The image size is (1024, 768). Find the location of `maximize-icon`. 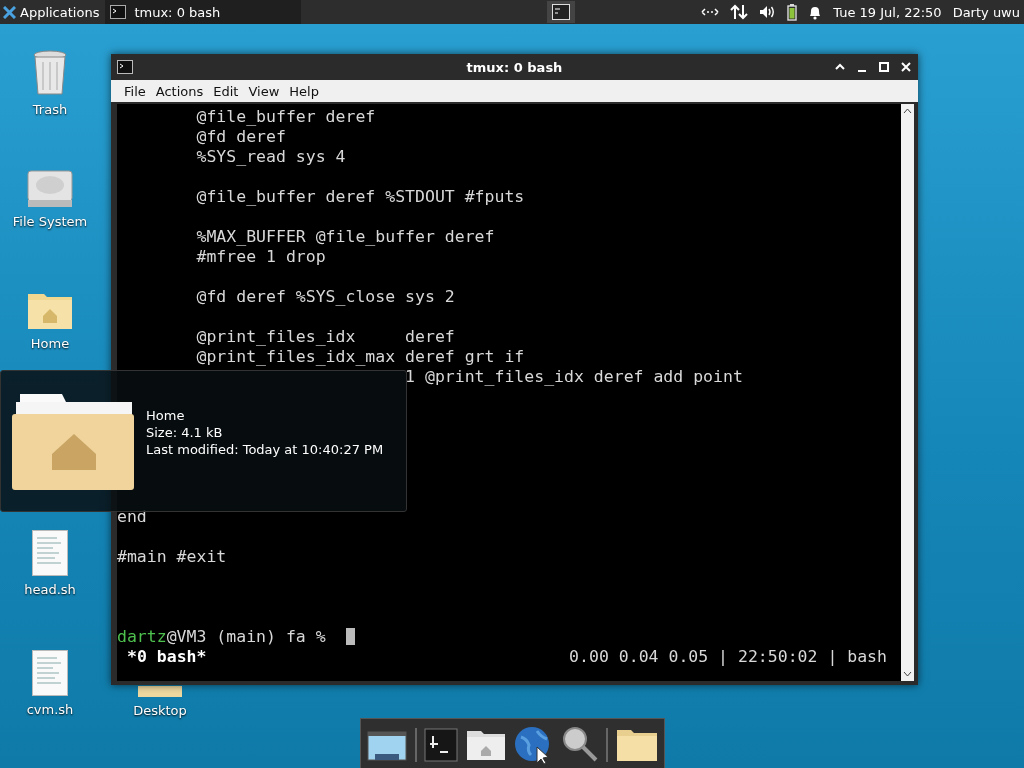

maximize-icon is located at coordinates (884, 67).